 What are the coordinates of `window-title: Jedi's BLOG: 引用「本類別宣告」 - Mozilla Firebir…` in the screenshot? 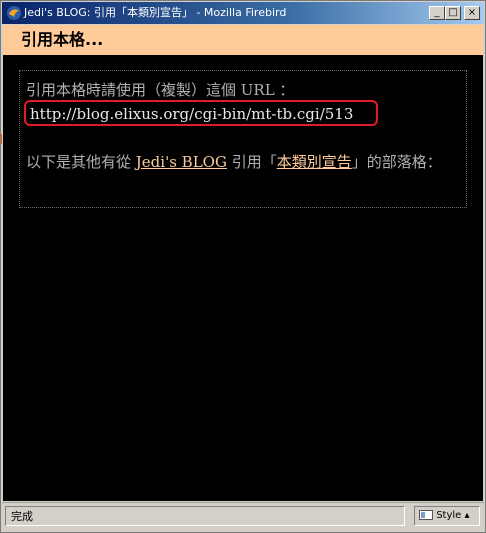 It's located at (155, 12).